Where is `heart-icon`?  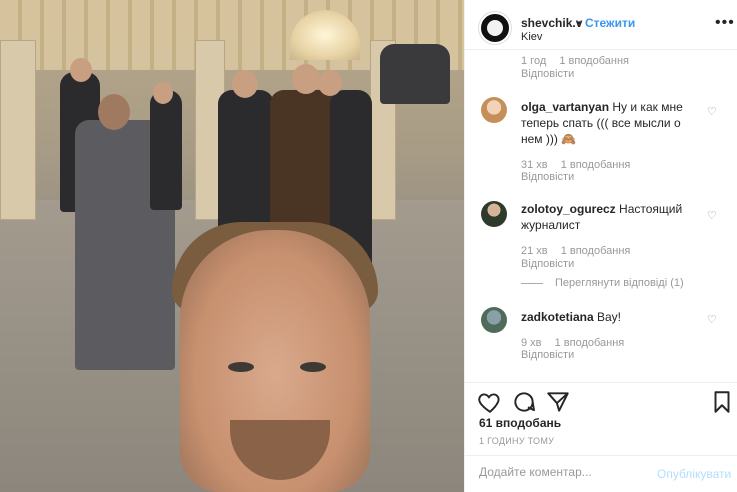 heart-icon is located at coordinates (490, 402).